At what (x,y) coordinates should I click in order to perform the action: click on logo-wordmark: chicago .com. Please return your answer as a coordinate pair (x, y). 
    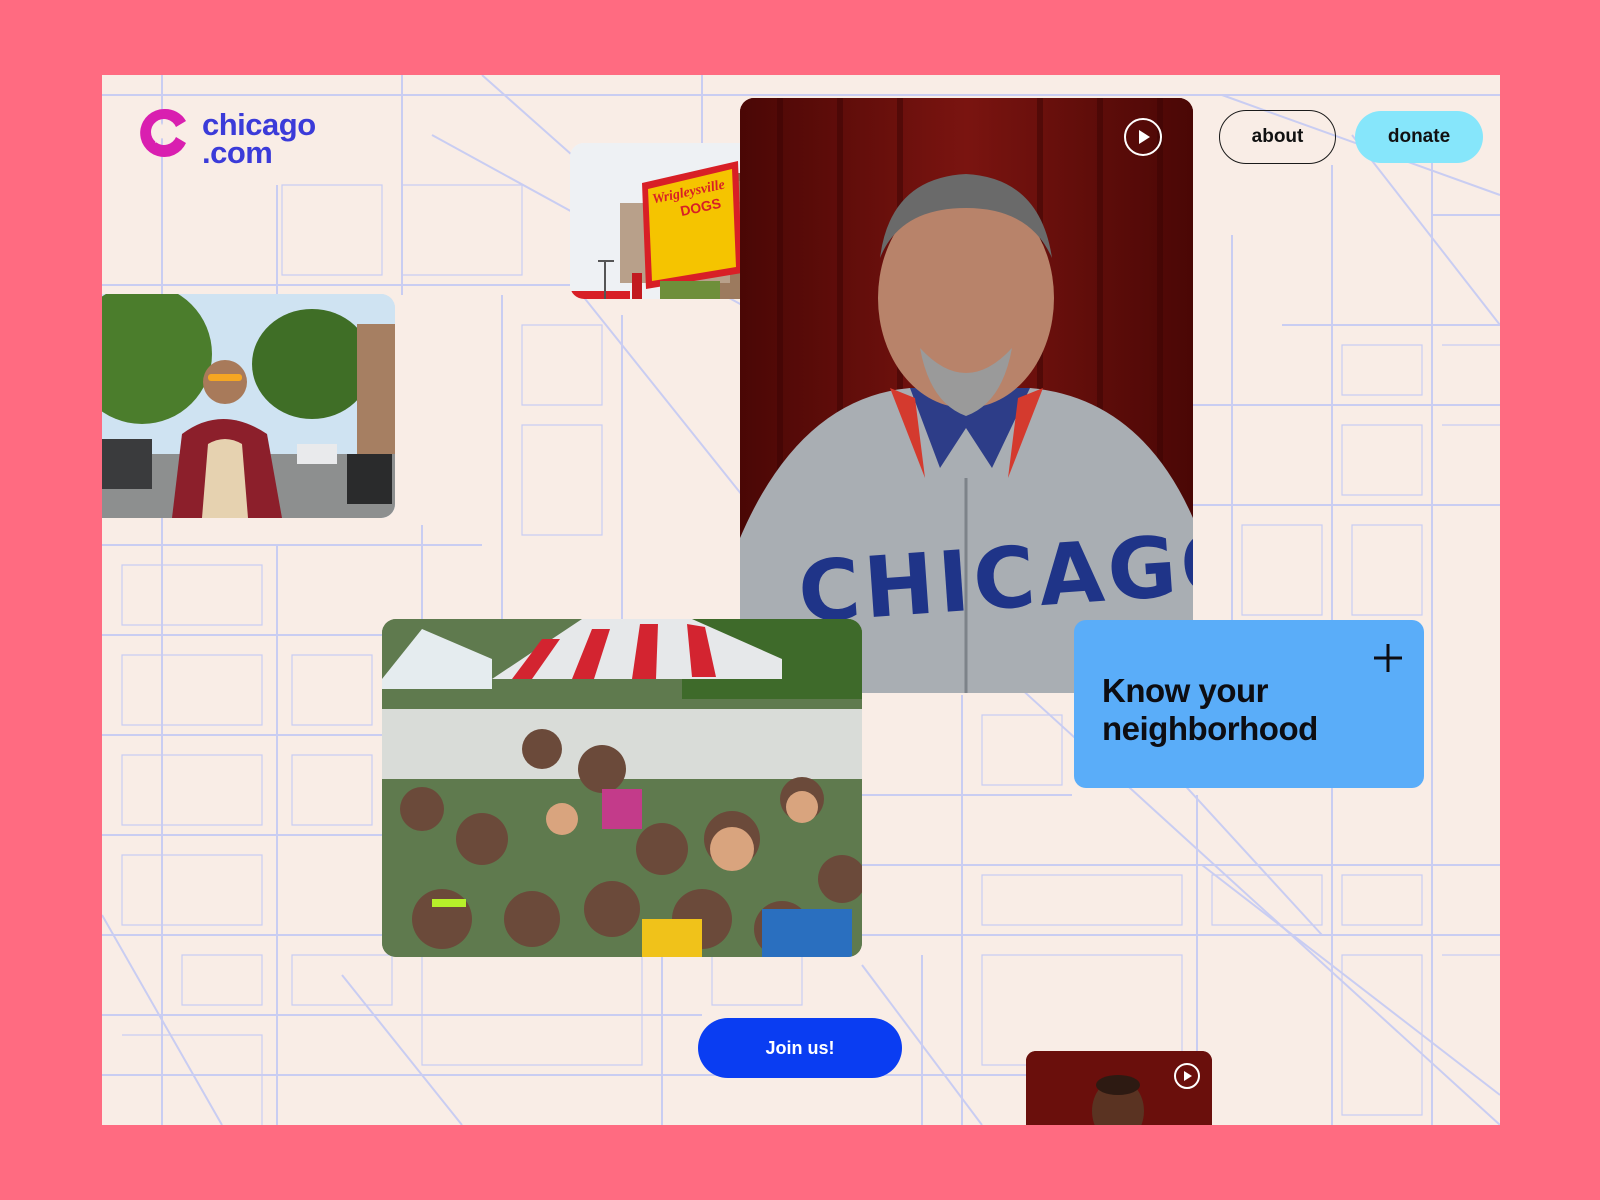
    Looking at the image, I should click on (259, 139).